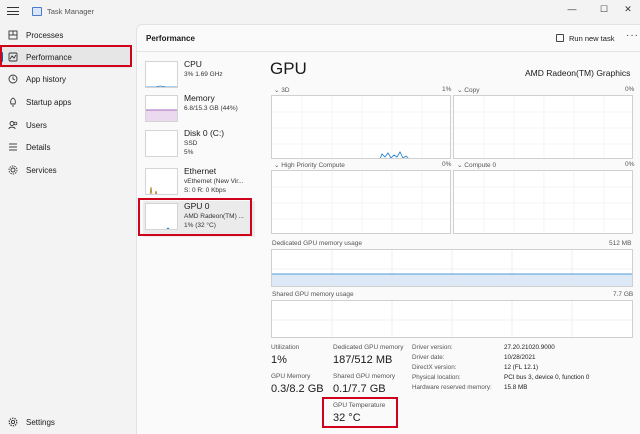  What do you see at coordinates (623, 294) in the screenshot?
I see `shared-memory-max: 7.7 GB` at bounding box center [623, 294].